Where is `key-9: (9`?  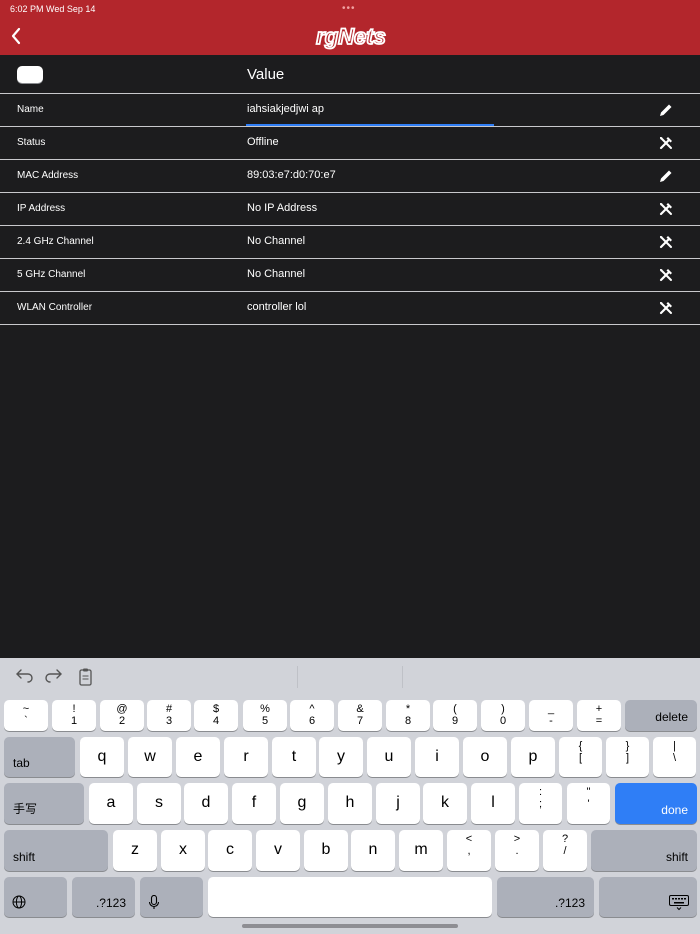 key-9: (9 is located at coordinates (455, 715).